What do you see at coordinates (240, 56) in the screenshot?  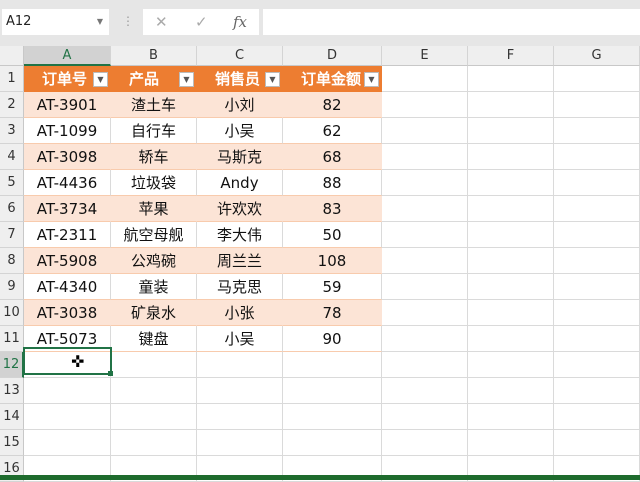 I see `column-header-C: C` at bounding box center [240, 56].